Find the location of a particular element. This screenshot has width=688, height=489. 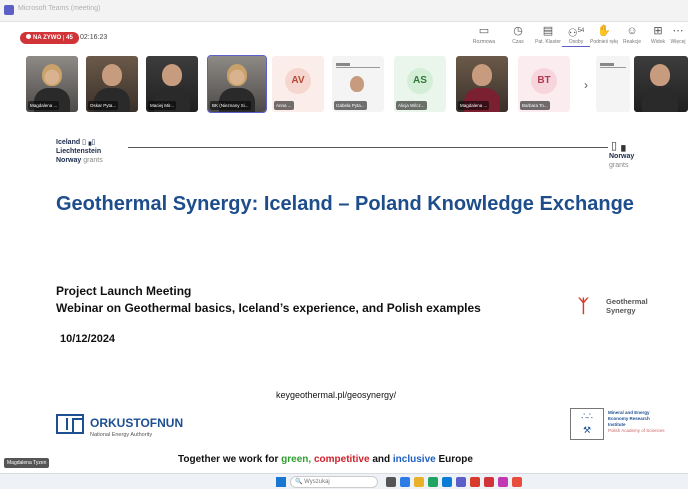

emoji-icon: ☺ is located at coordinates (632, 31).